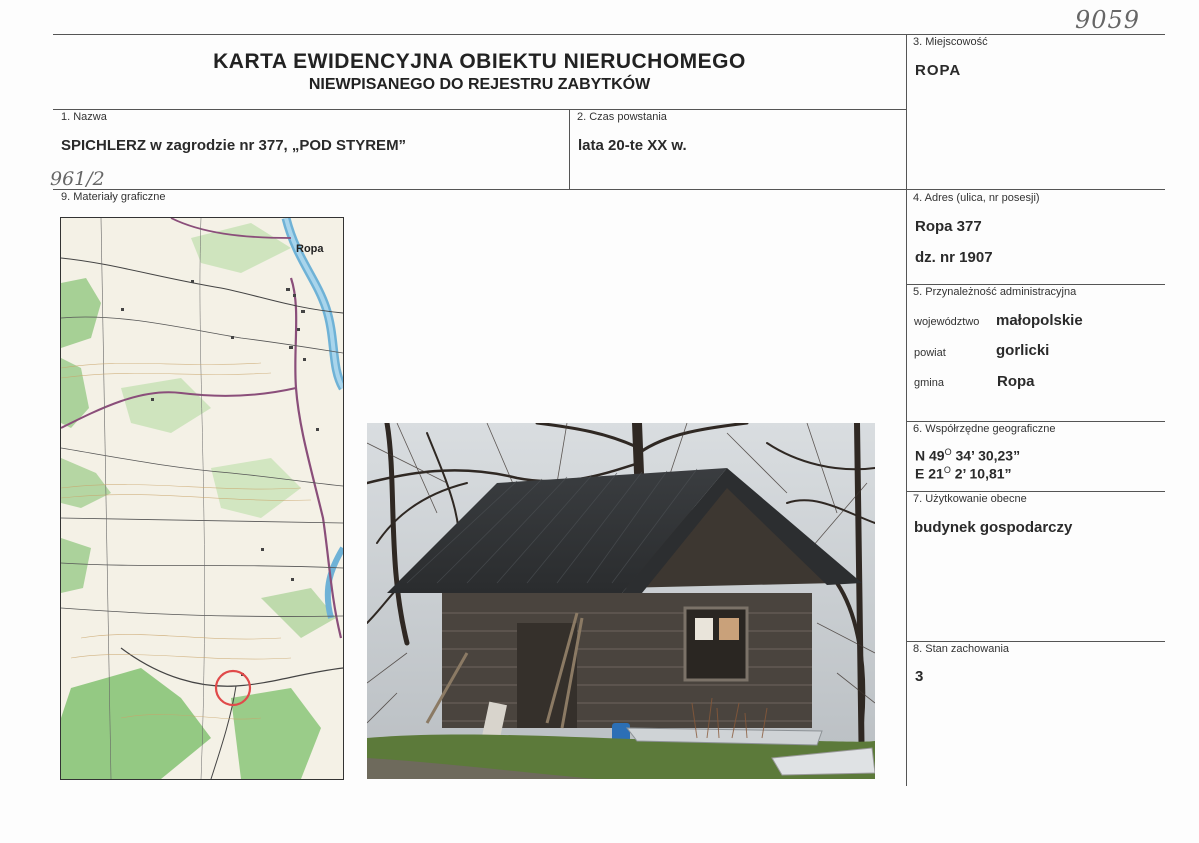  Describe the element at coordinates (310, 249) in the screenshot. I see `map-town-label: Ropa` at that location.